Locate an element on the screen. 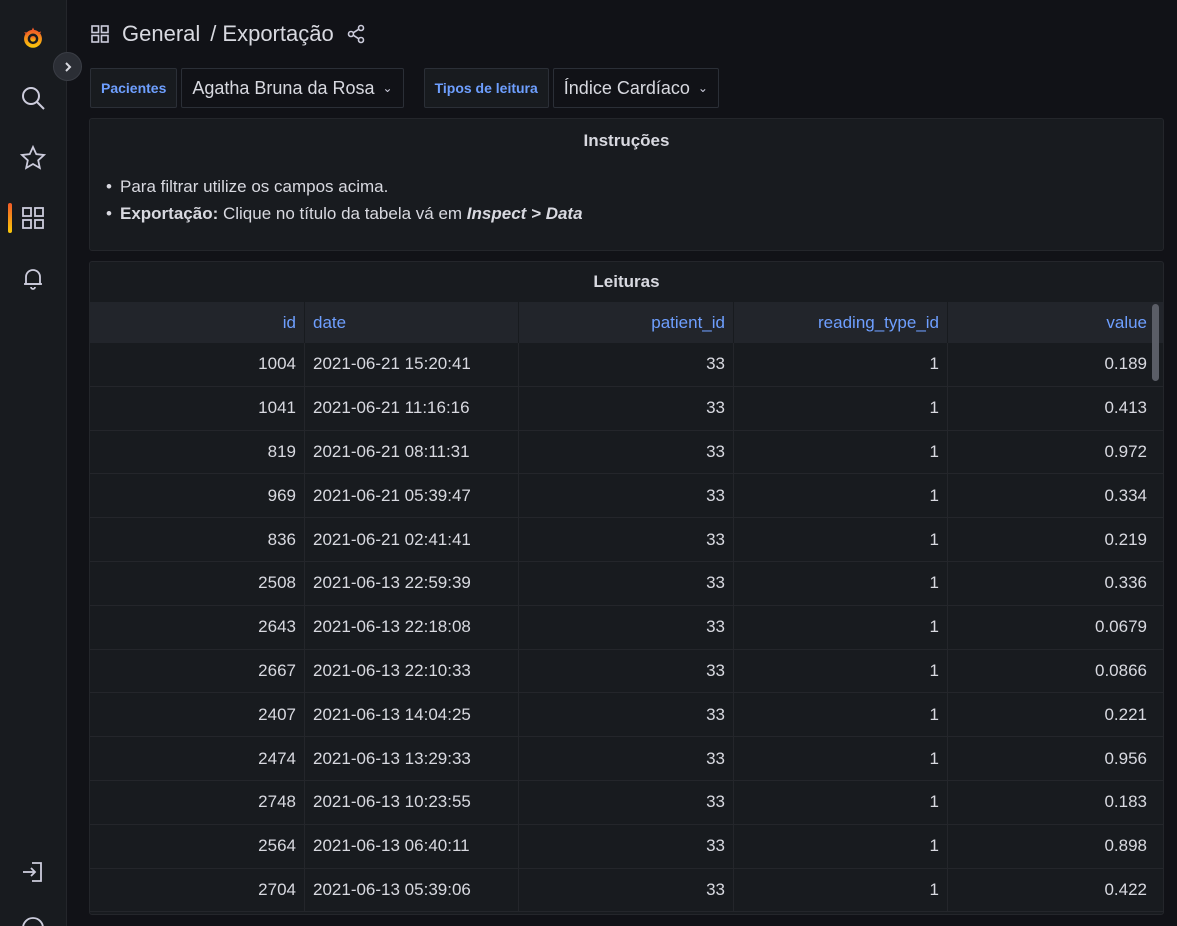 This screenshot has height=926, width=1177. share-icon is located at coordinates (356, 34).